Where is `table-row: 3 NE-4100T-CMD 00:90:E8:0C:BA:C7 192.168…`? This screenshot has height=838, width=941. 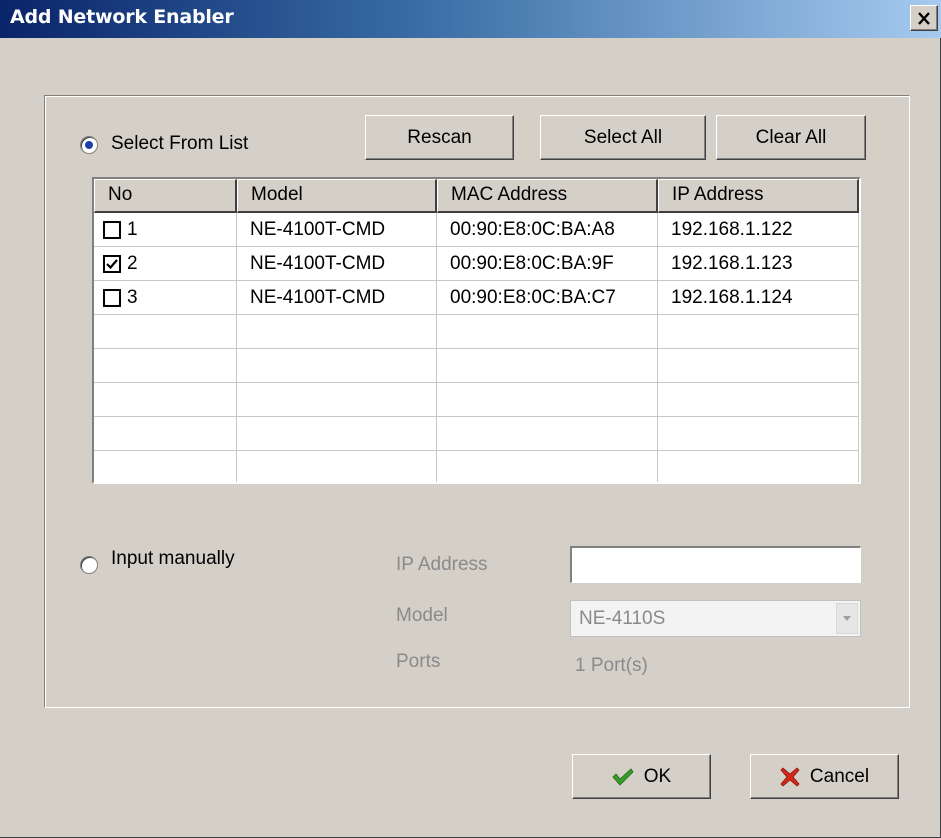
table-row: 3 NE-4100T-CMD 00:90:E8:0C:BA:C7 192.168… is located at coordinates (476, 298).